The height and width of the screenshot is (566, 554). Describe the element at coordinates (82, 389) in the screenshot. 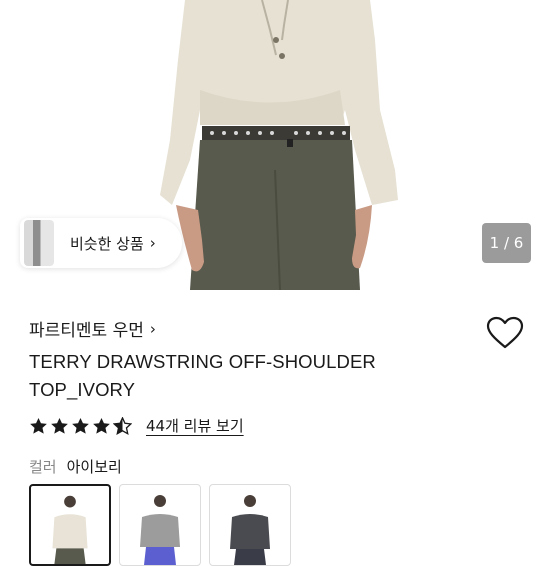

I see `product-title-line: TOP_IVORY` at that location.